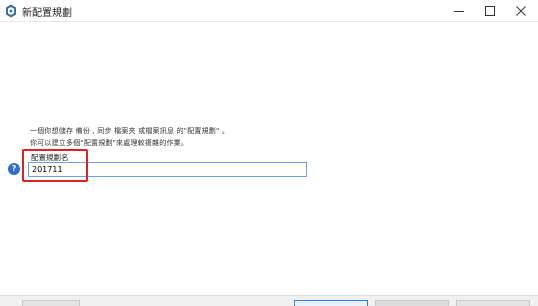 This screenshot has height=306, width=538. Describe the element at coordinates (493, 303) in the screenshot. I see `cancel-button` at that location.